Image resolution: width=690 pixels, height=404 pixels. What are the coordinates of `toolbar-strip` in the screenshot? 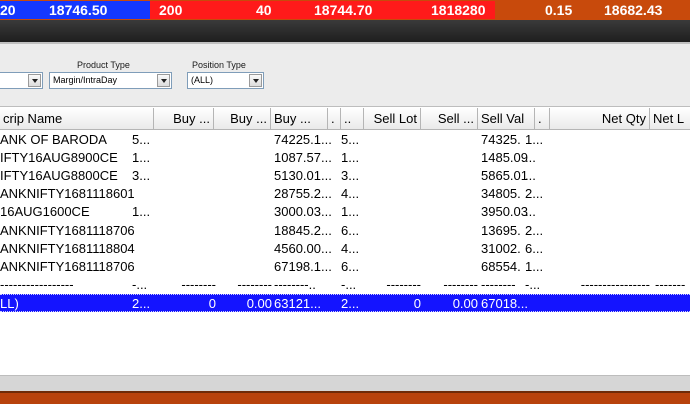 It's located at (345, 32).